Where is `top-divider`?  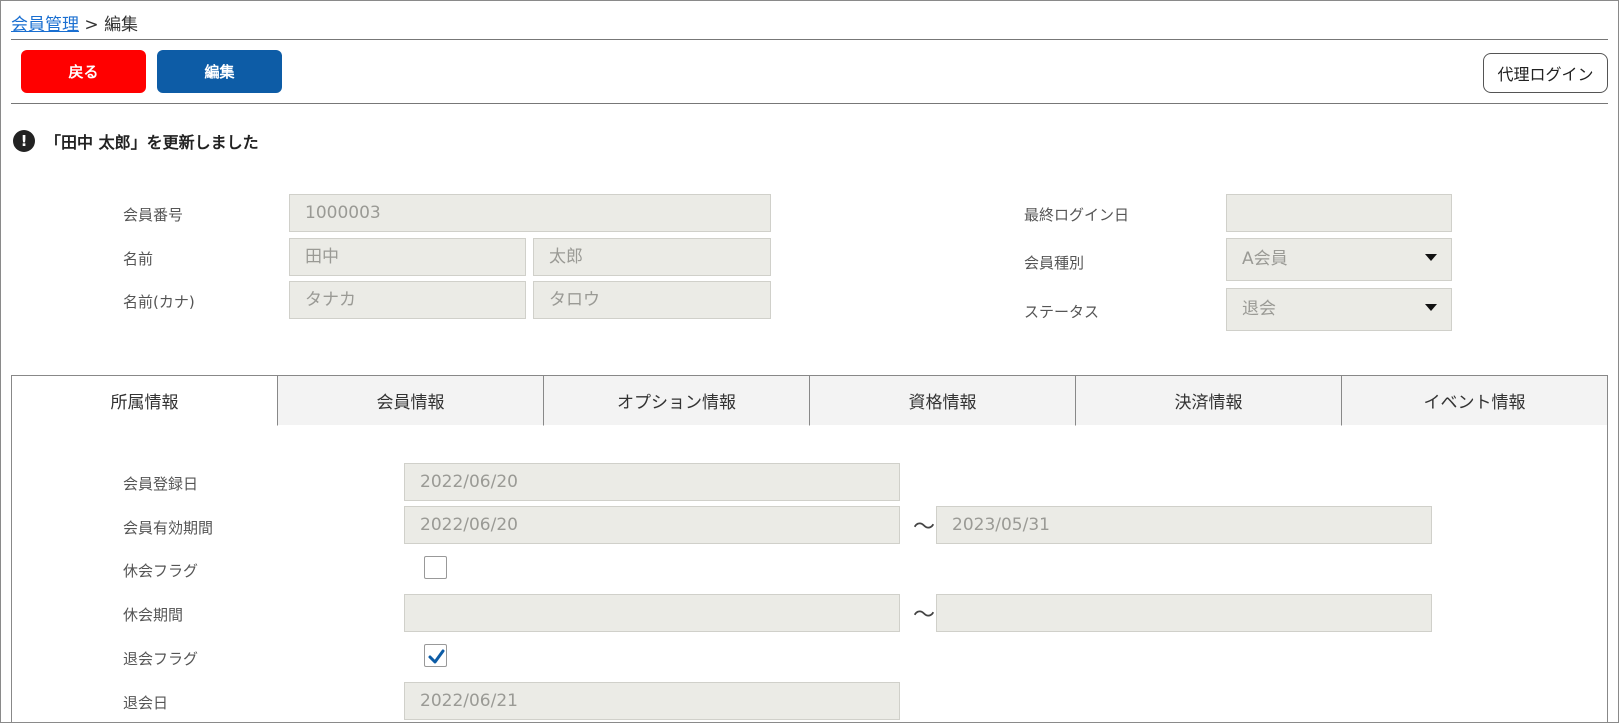 top-divider is located at coordinates (809, 39).